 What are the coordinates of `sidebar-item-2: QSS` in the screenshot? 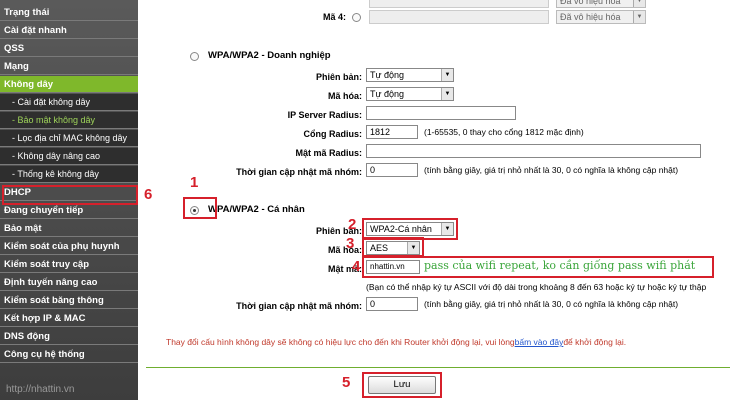 It's located at (69, 48).